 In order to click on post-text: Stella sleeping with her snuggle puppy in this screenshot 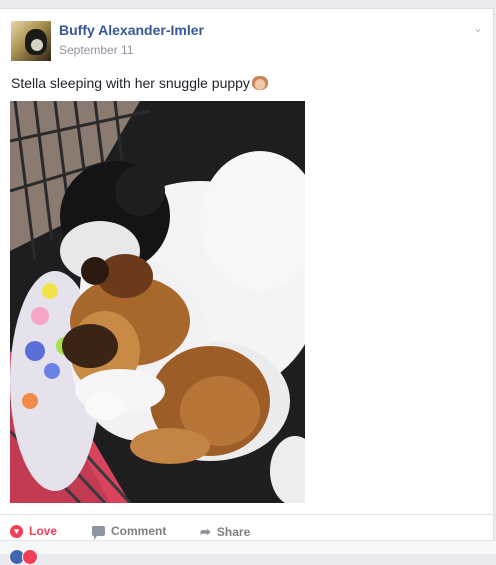, I will do `click(139, 83)`.